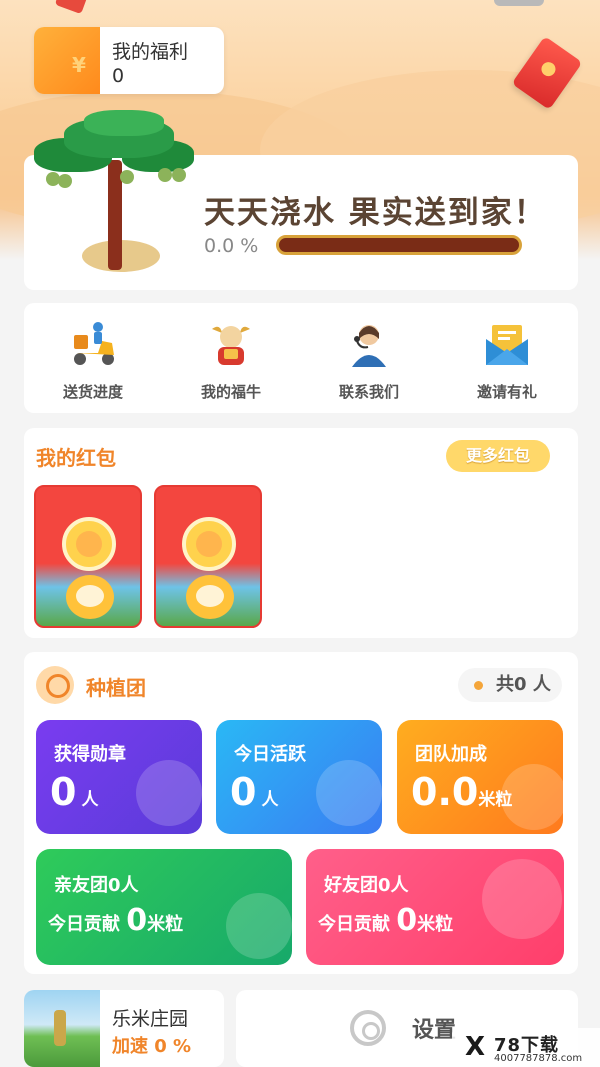  Describe the element at coordinates (478, 685) in the screenshot. I see `count-dot` at that location.